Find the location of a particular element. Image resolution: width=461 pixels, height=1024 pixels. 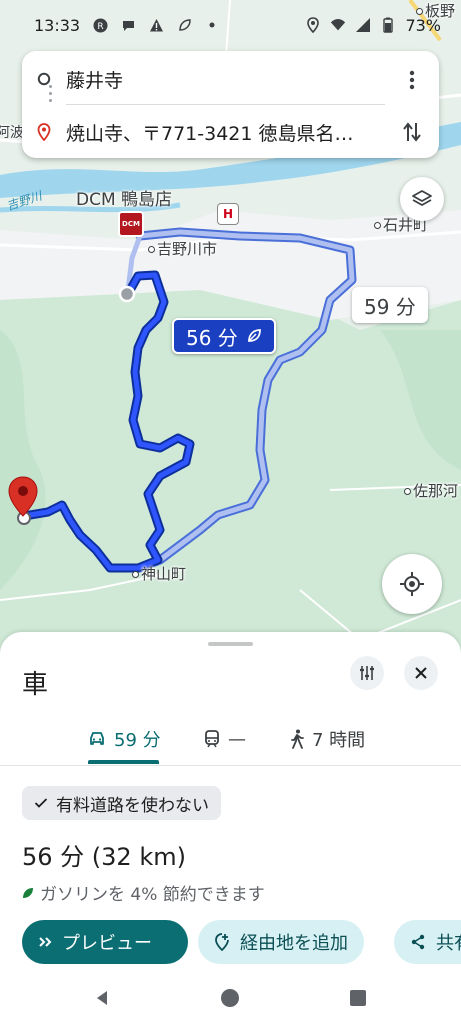

warning-icon is located at coordinates (156, 25).